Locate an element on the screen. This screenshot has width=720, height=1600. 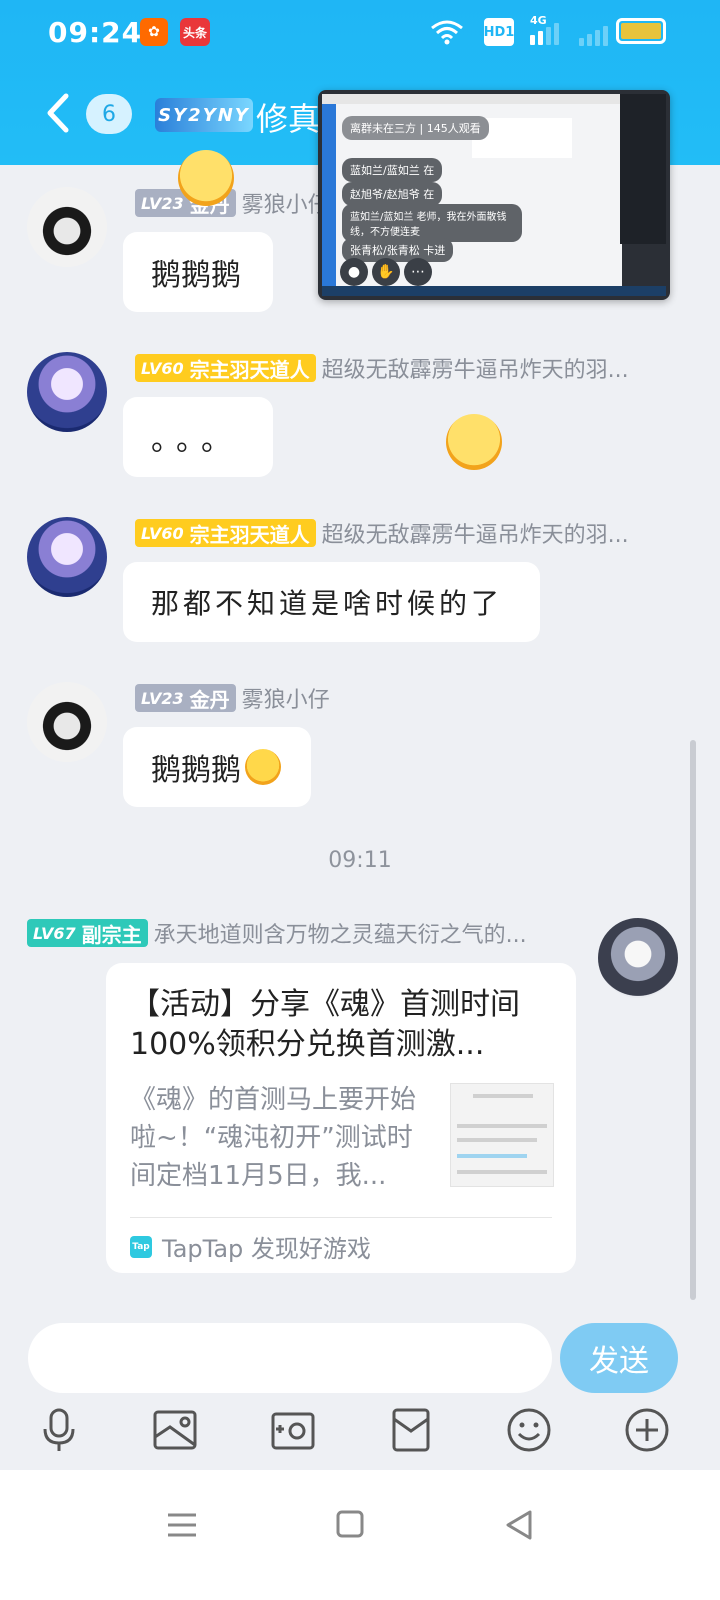
signal-icon is located at coordinates (593, 32).